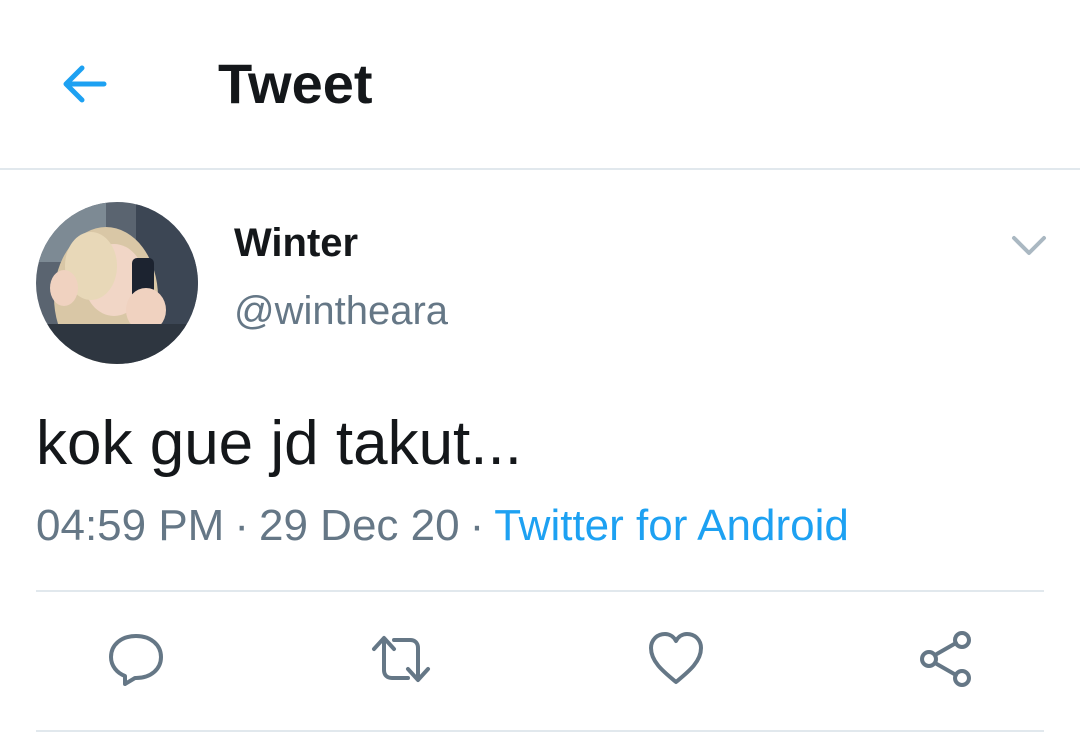  I want to click on arrow-left-icon, so click(84, 84).